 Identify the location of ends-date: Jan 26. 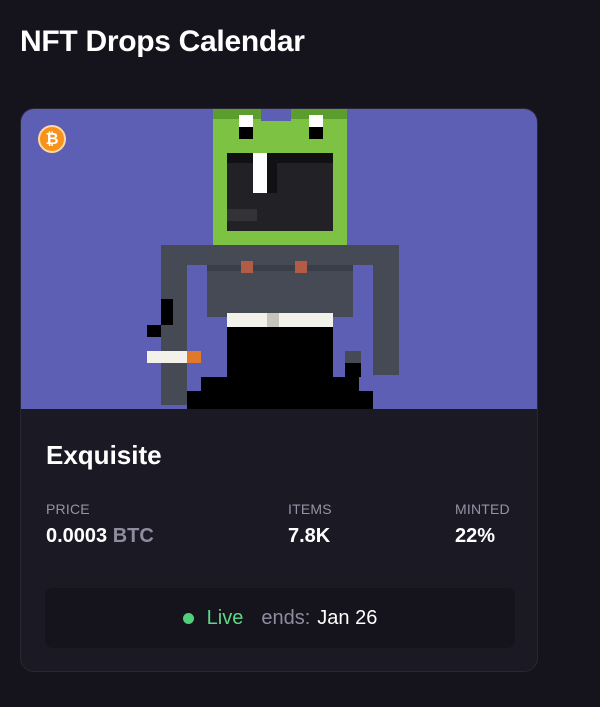
(347, 617).